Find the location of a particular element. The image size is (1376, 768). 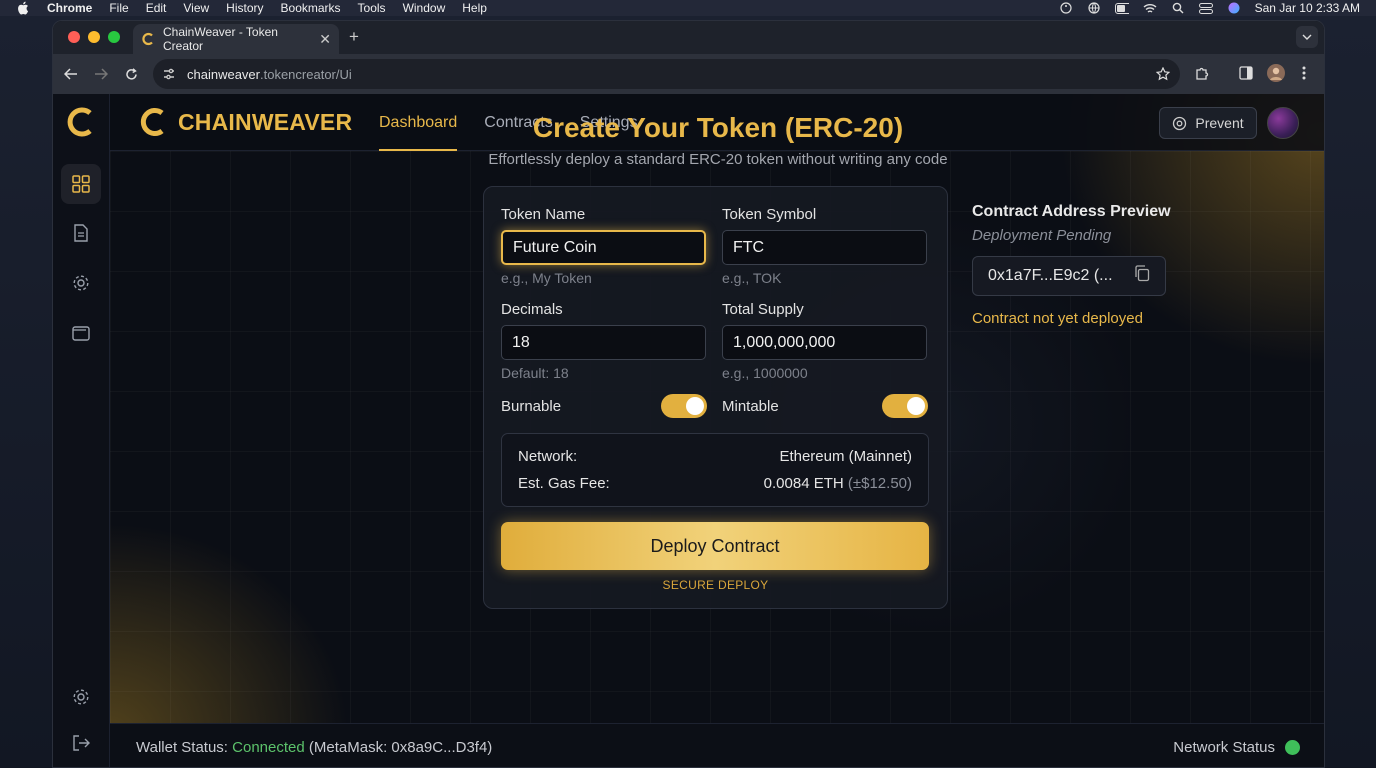

siri-icon is located at coordinates (1234, 8).